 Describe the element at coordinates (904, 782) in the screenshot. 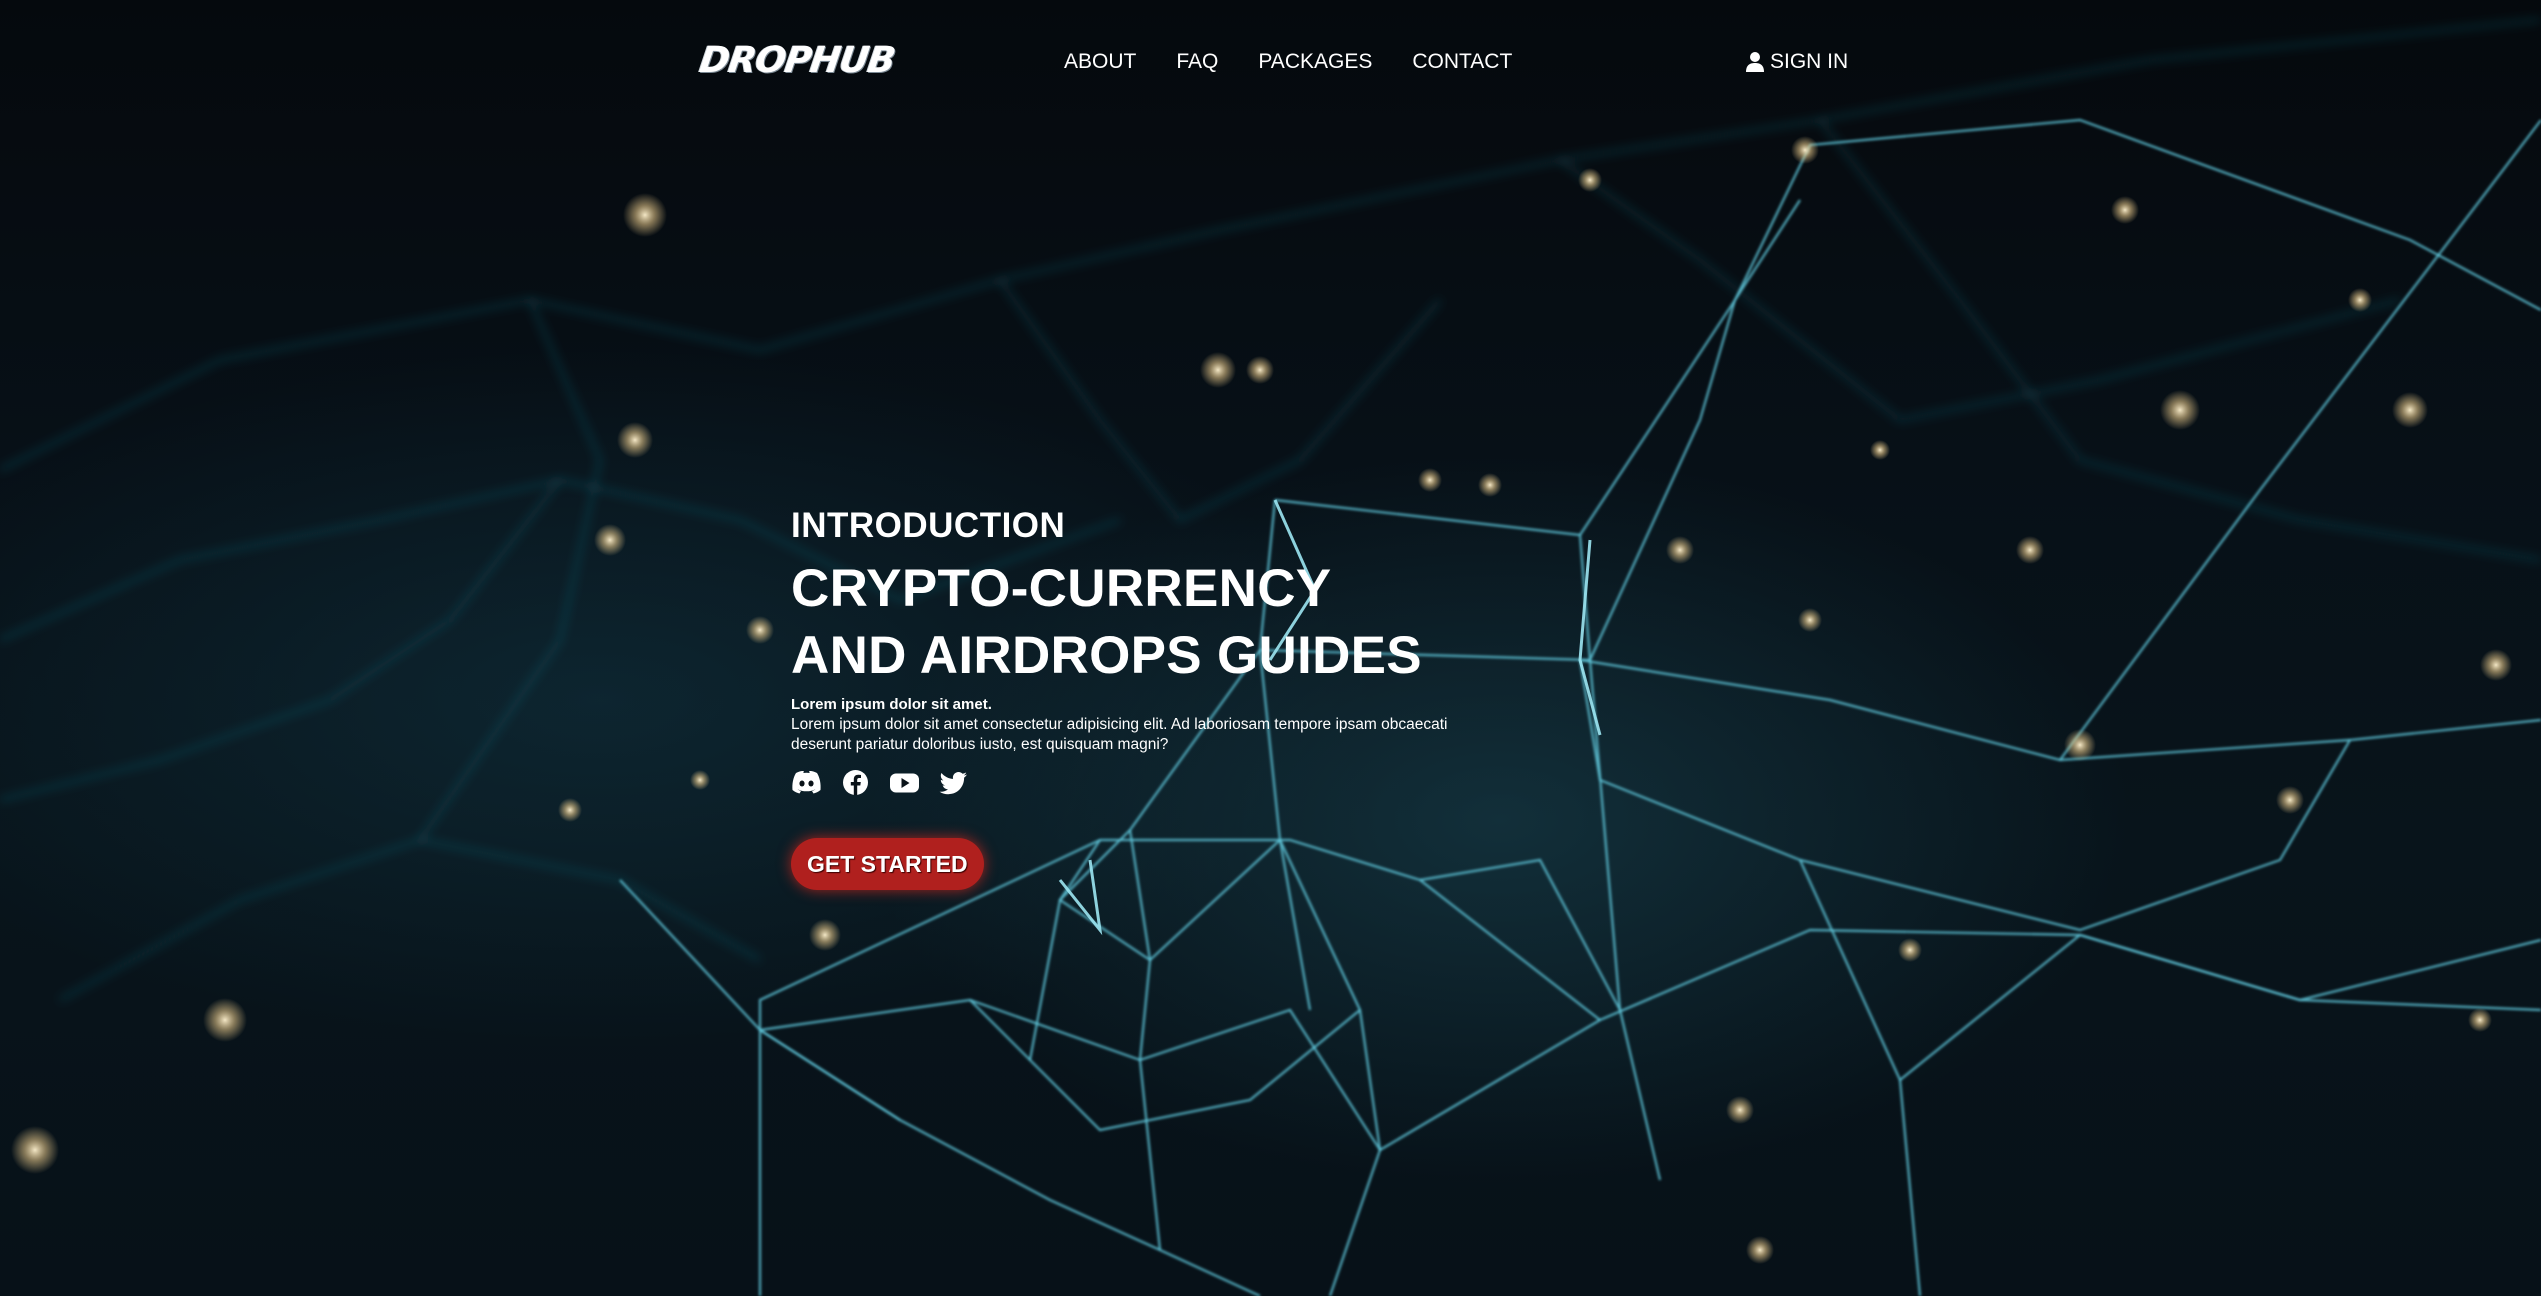

I see `youtube-icon` at that location.